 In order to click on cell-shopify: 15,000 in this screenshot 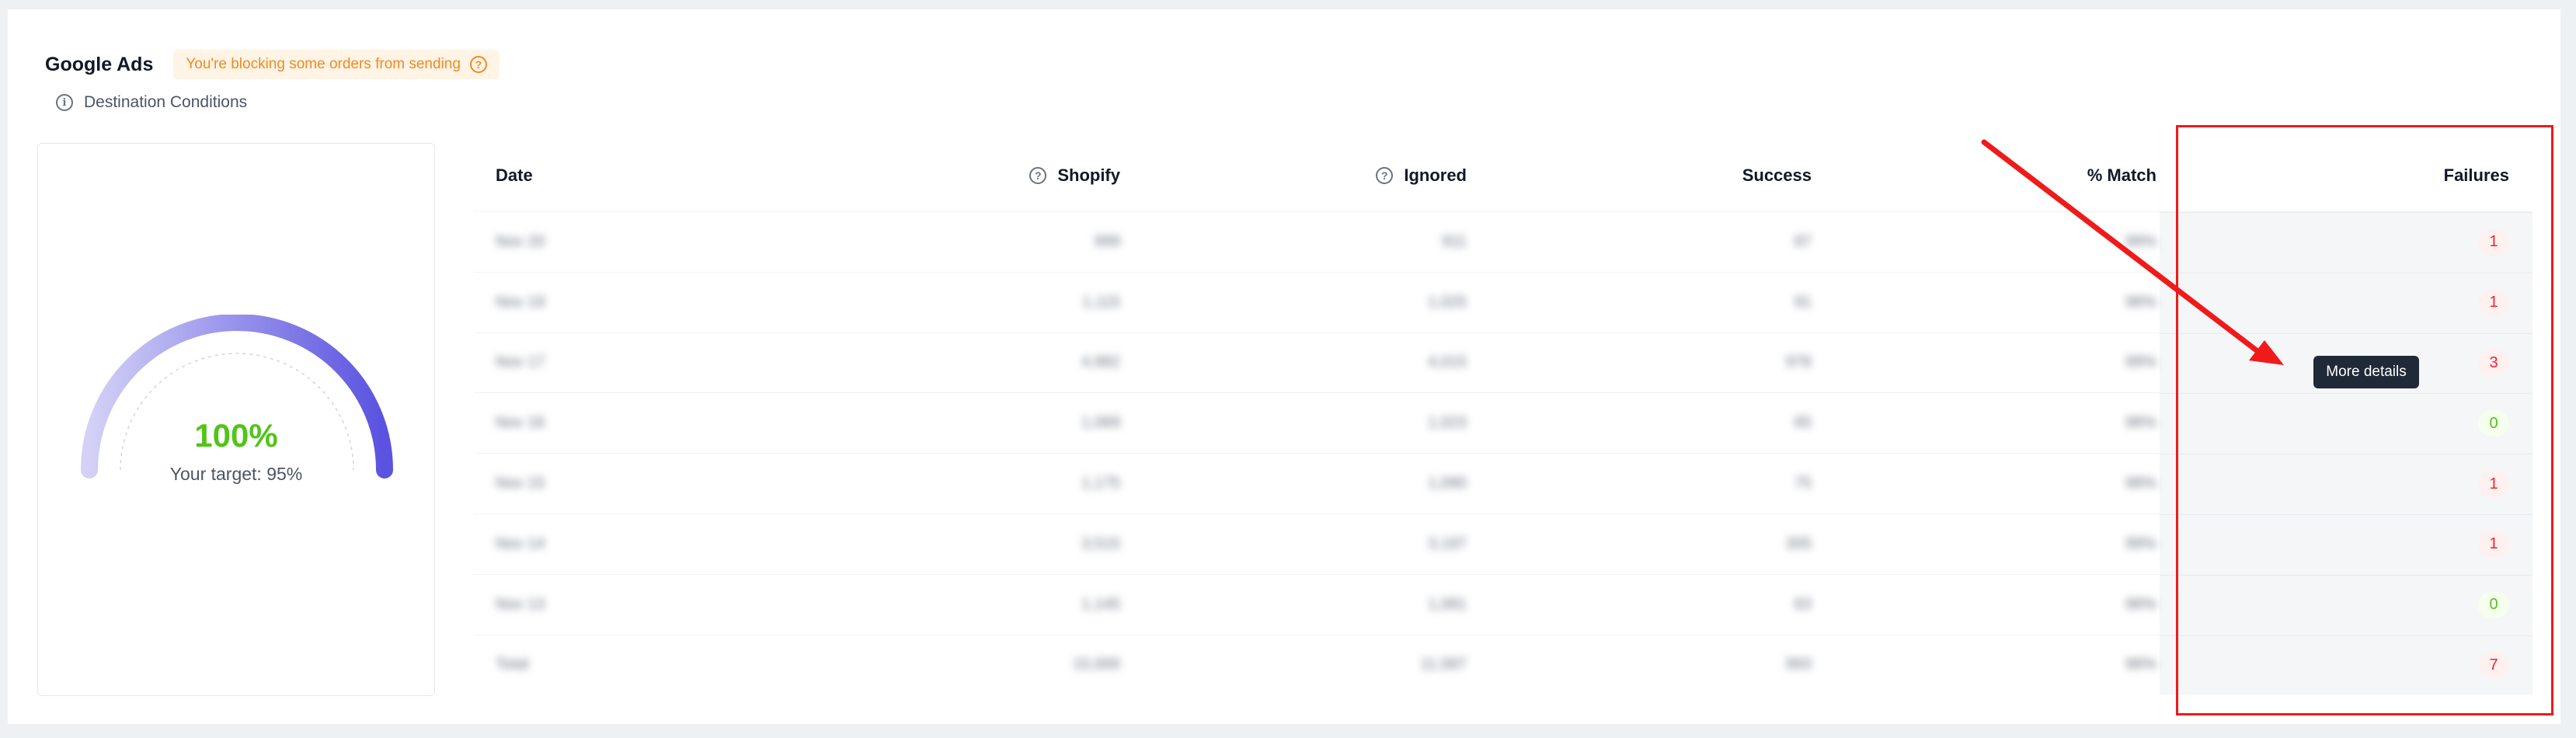, I will do `click(1096, 665)`.